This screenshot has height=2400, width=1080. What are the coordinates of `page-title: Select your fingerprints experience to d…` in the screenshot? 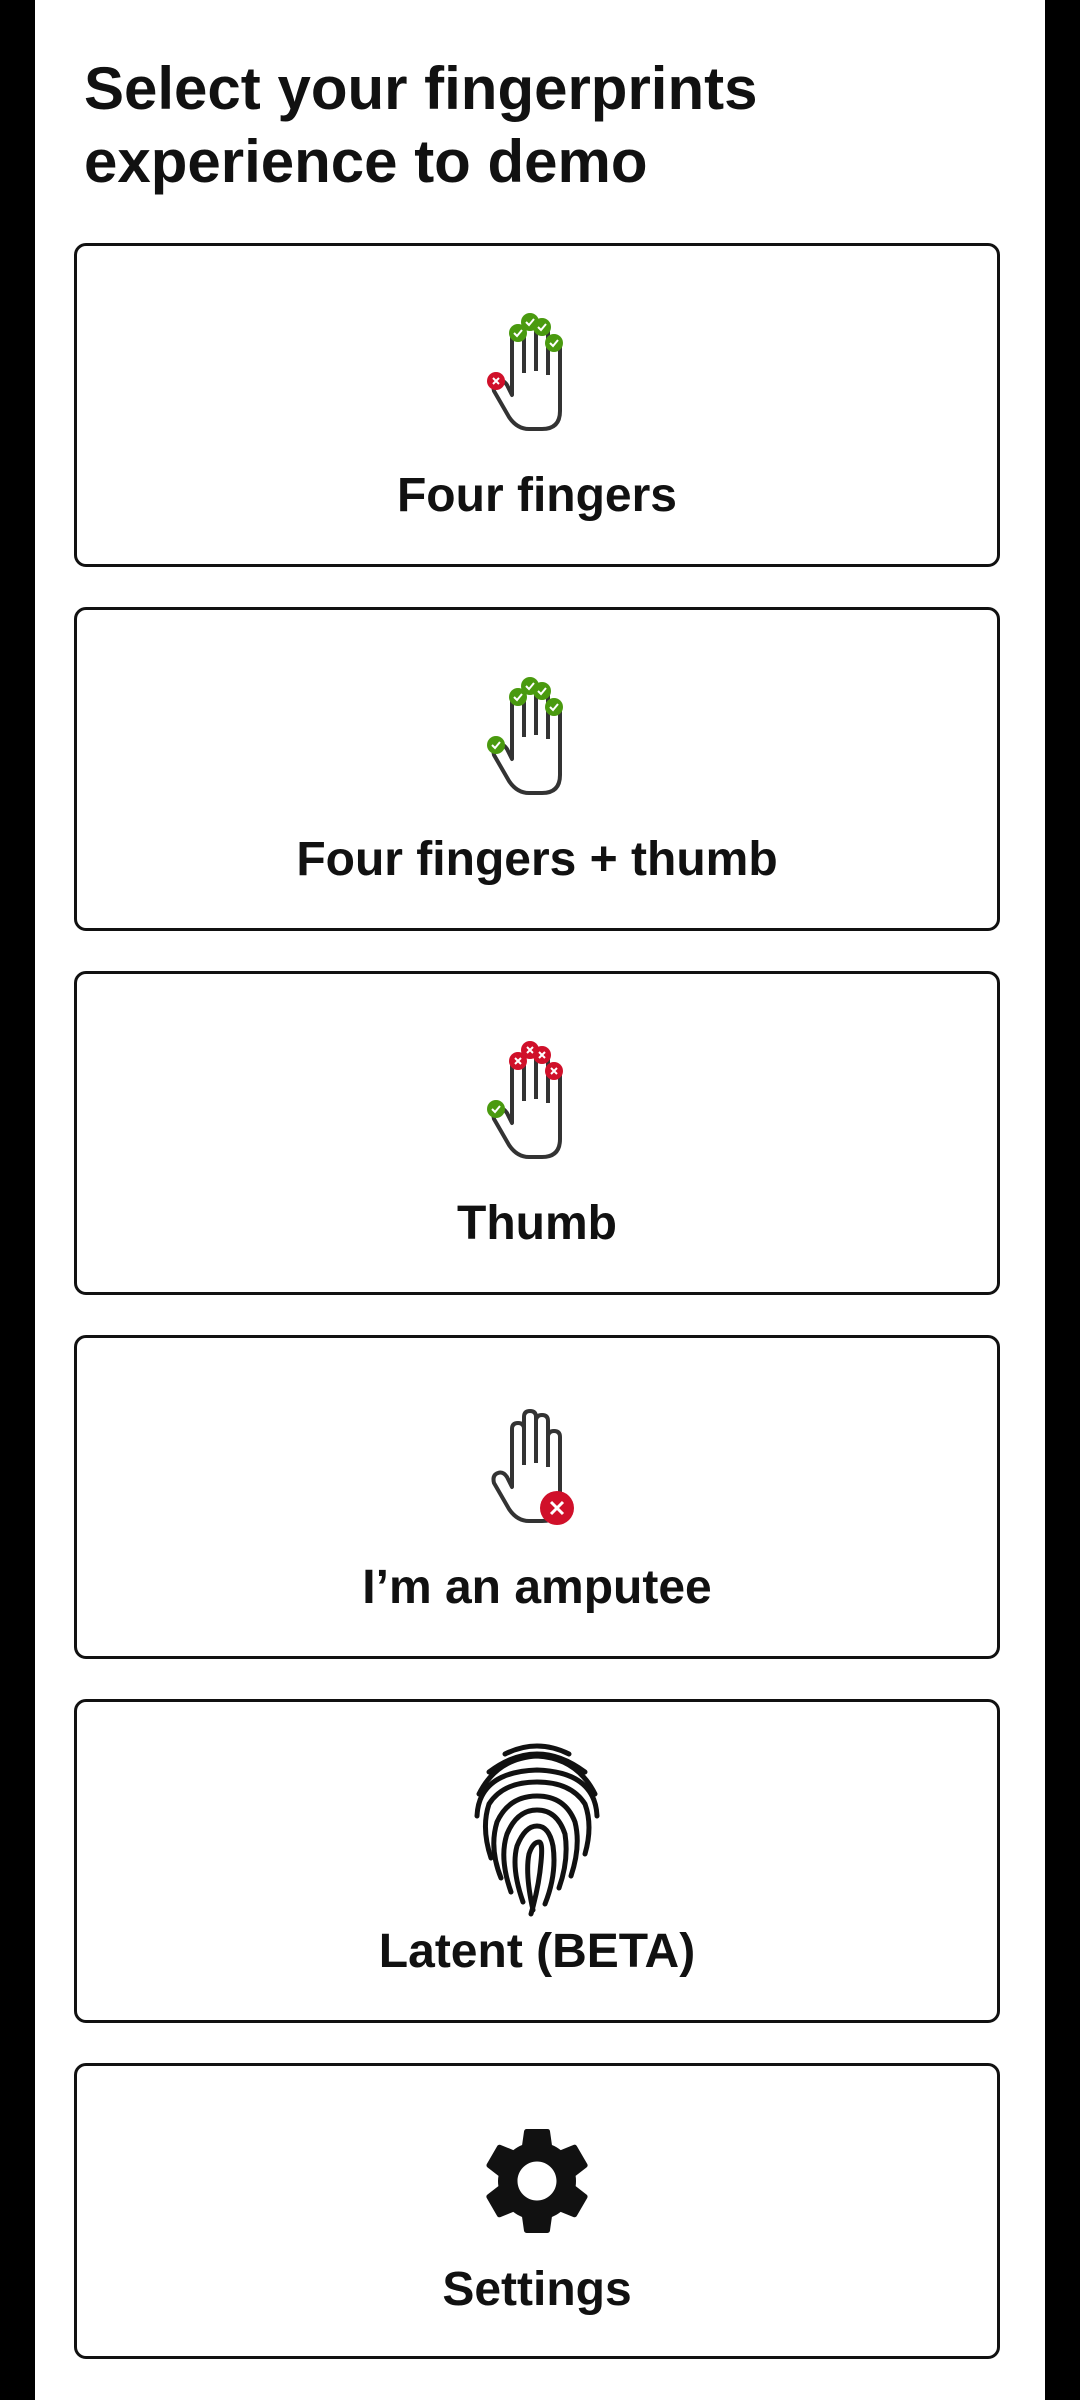 It's located at (534, 125).